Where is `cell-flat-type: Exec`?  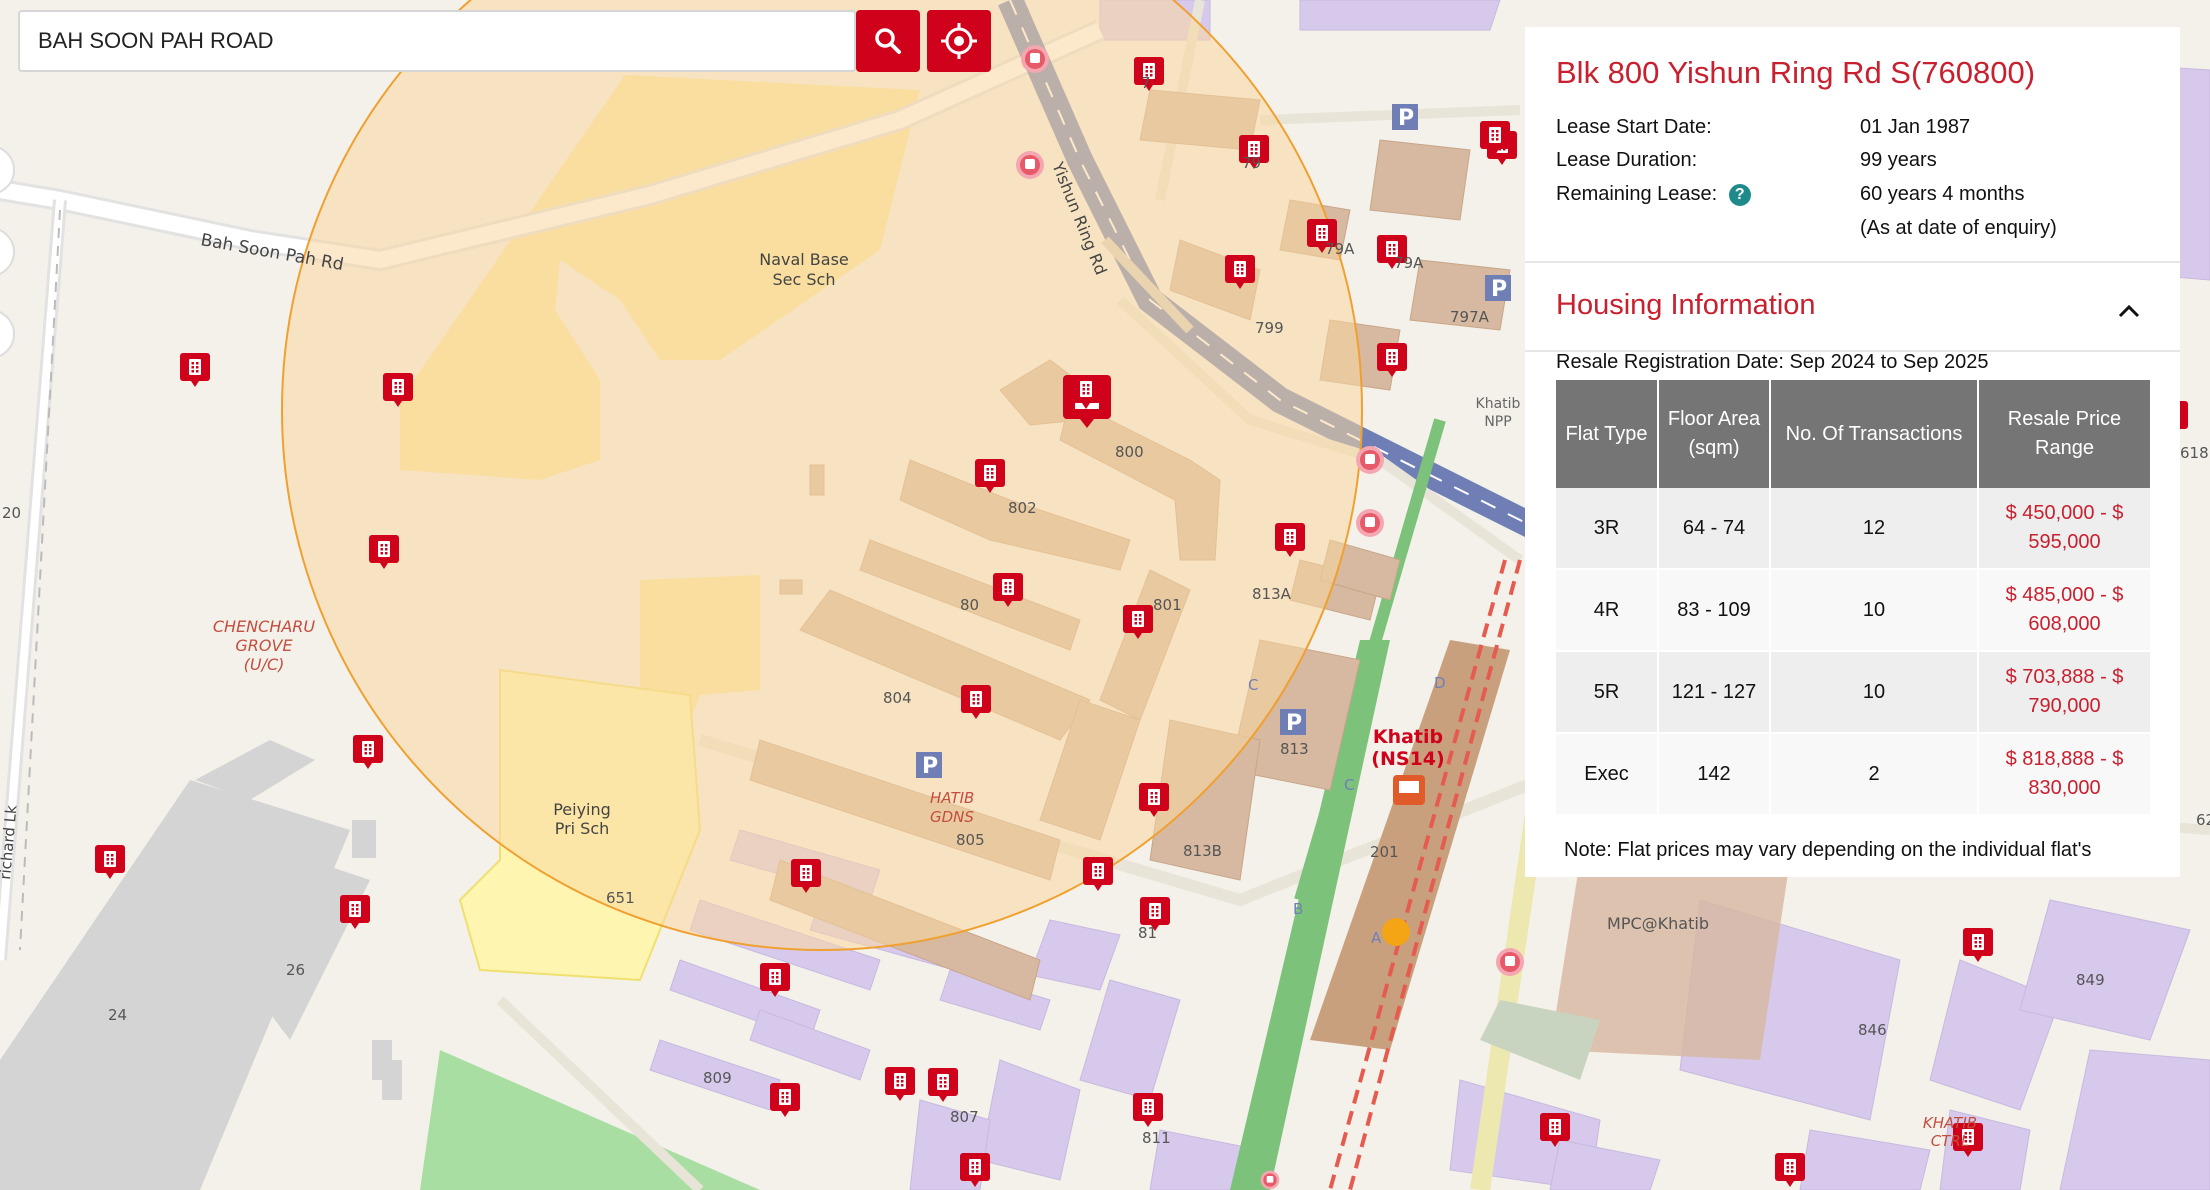 cell-flat-type: Exec is located at coordinates (1607, 774).